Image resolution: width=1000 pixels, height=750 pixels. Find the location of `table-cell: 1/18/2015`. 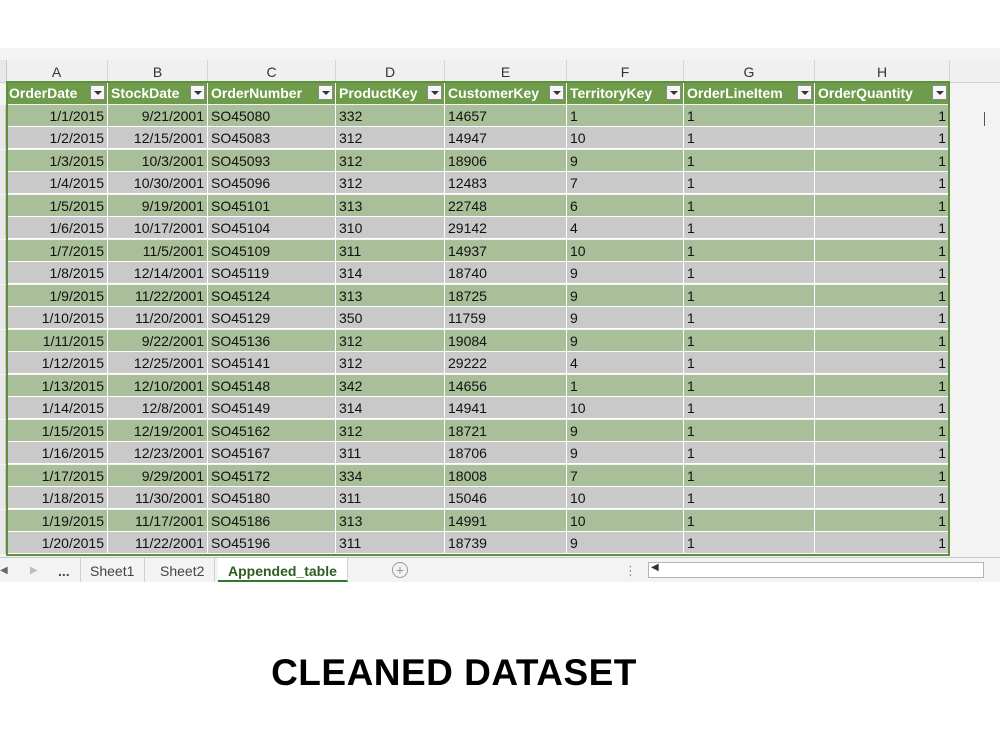

table-cell: 1/18/2015 is located at coordinates (57, 498).